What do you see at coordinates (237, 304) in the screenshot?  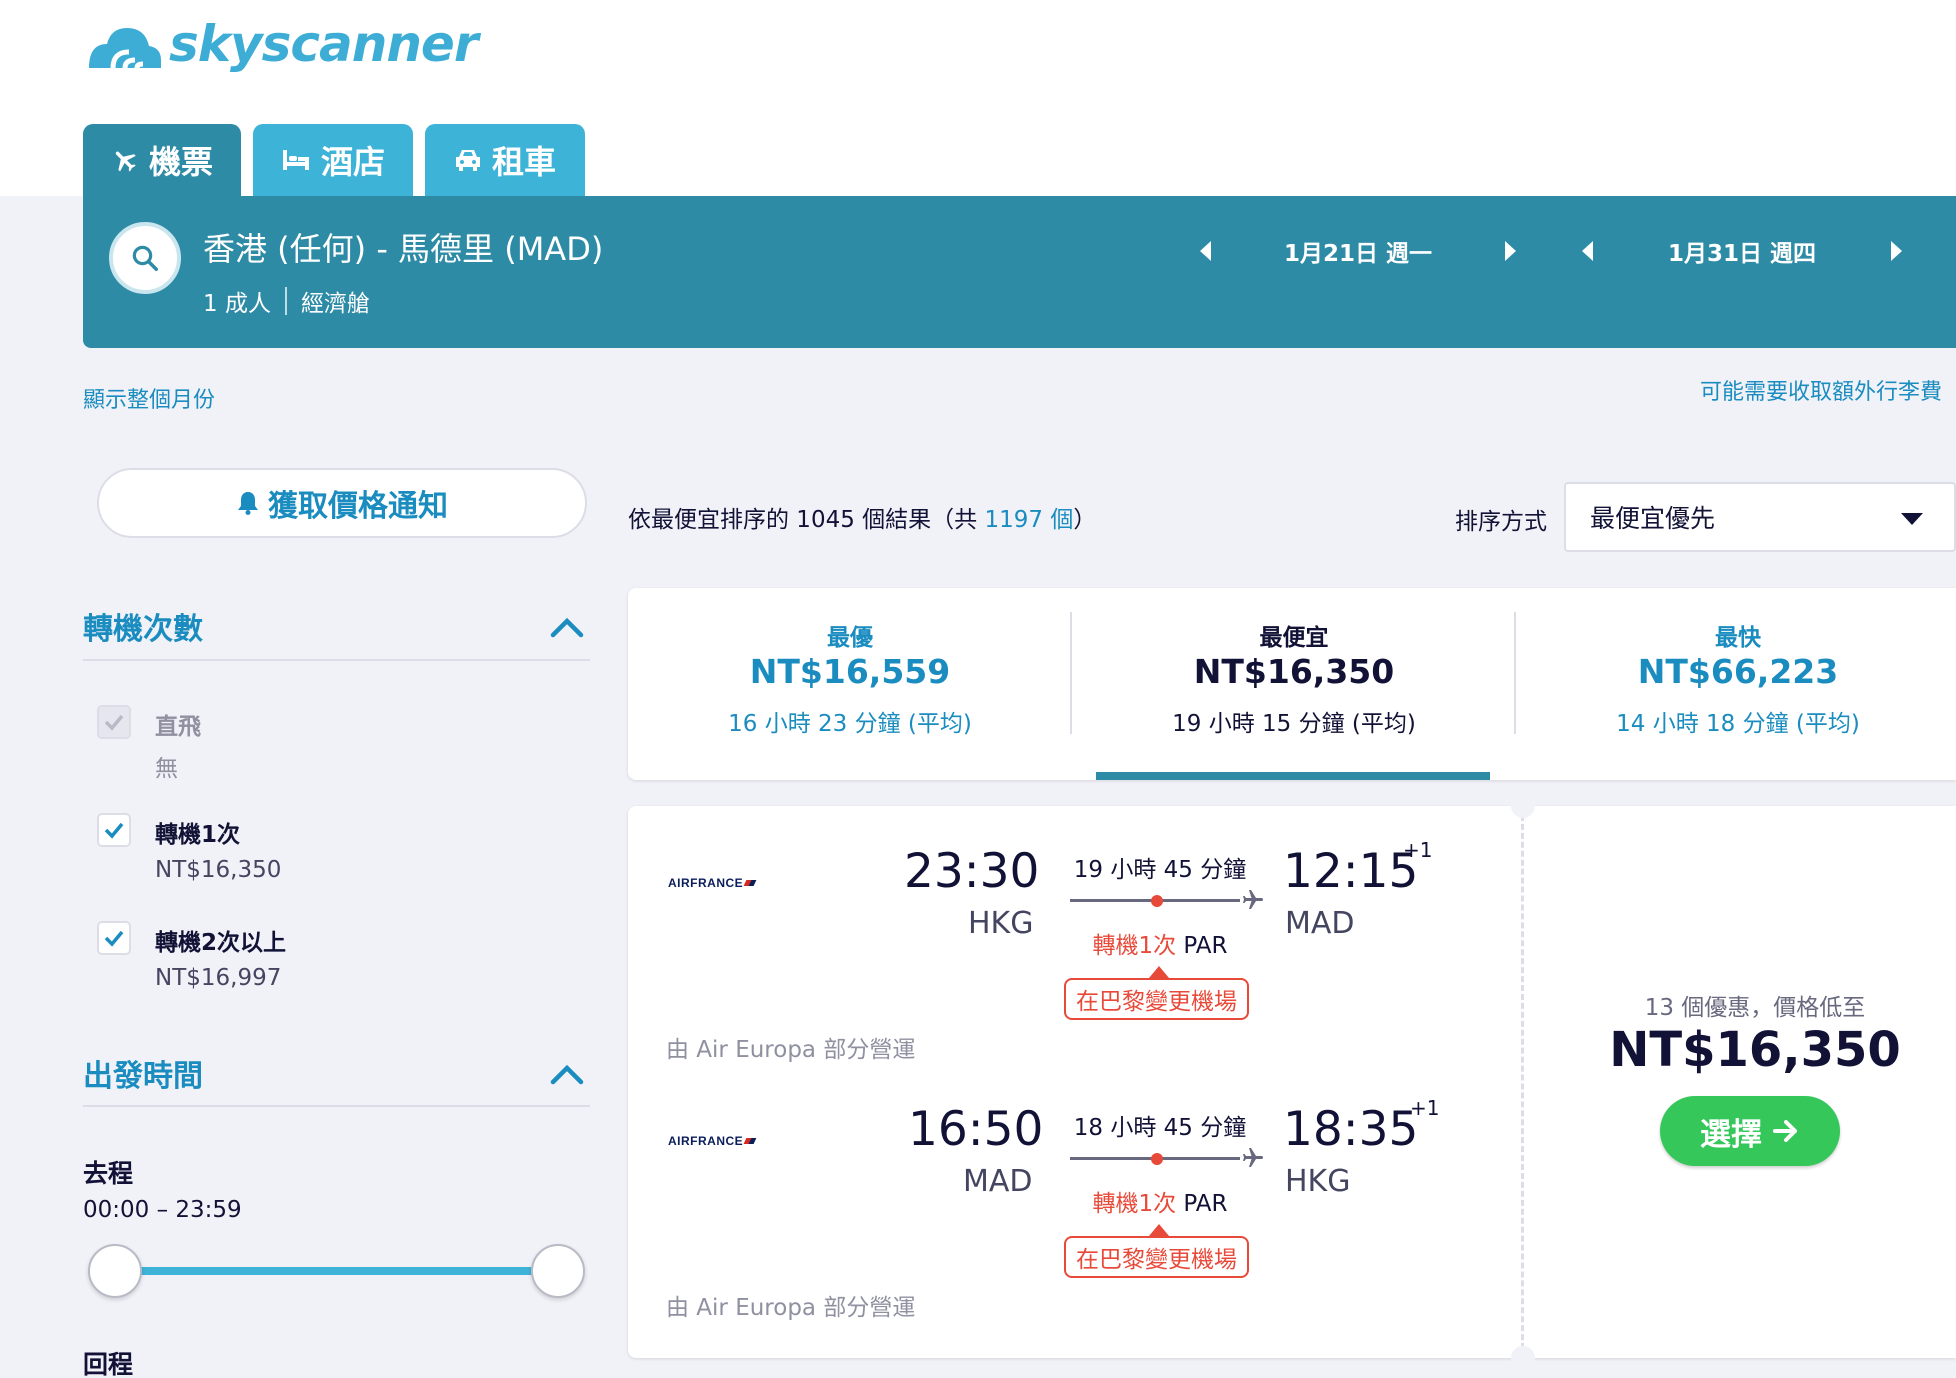 I see `passenger-count: 1 成人` at bounding box center [237, 304].